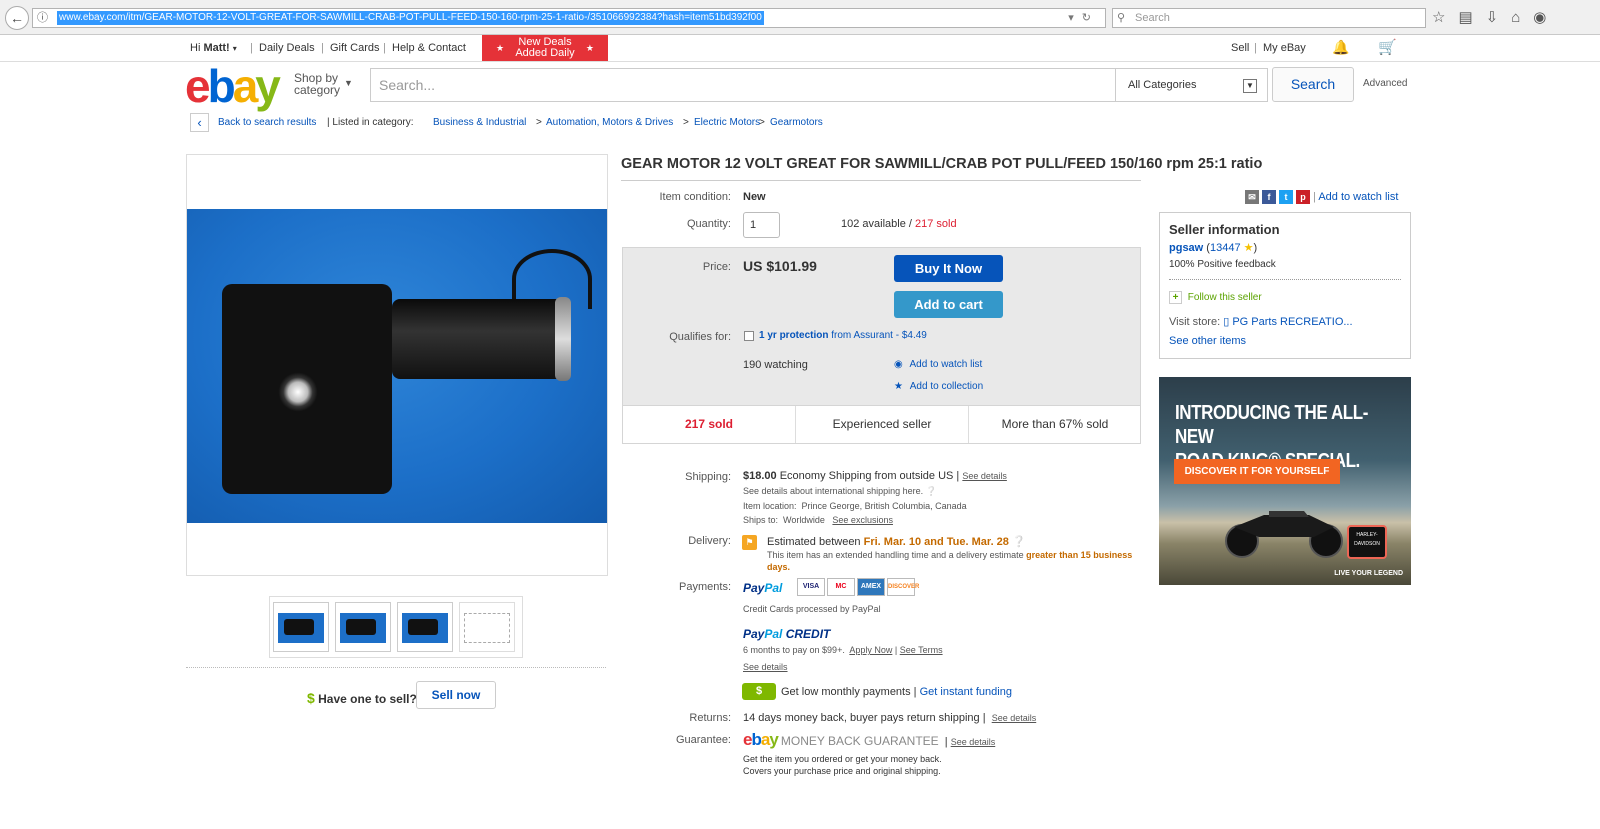  I want to click on twitter-icon: t, so click(1286, 197).